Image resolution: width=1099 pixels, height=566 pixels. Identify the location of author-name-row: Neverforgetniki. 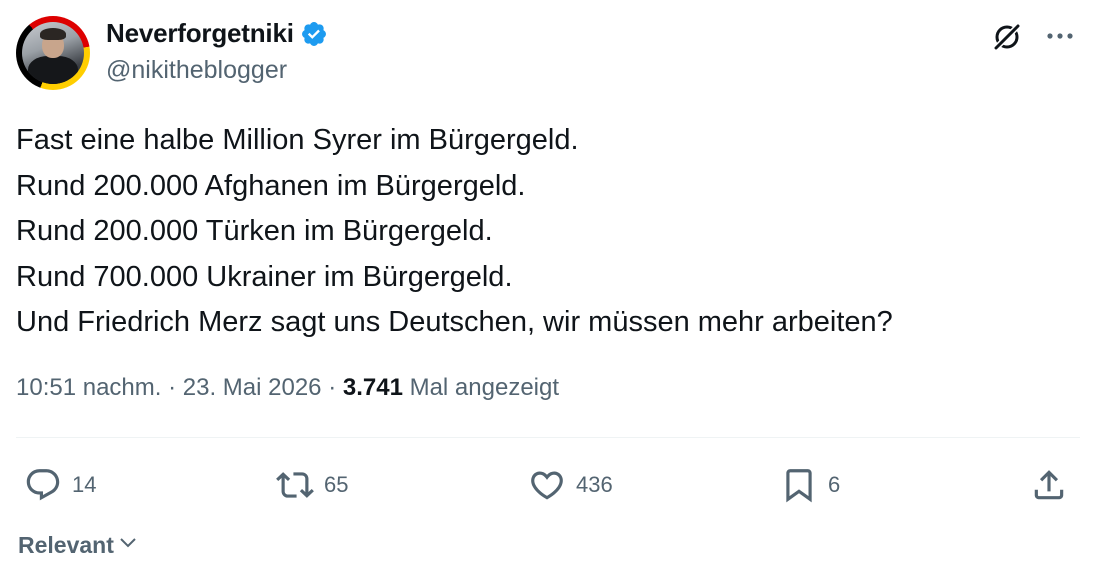
(217, 33).